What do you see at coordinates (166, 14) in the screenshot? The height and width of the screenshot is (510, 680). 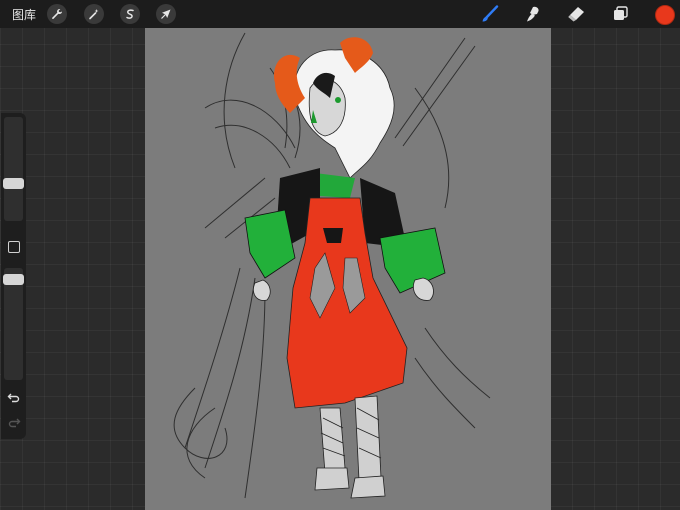 I see `arrow-cursor-icon` at bounding box center [166, 14].